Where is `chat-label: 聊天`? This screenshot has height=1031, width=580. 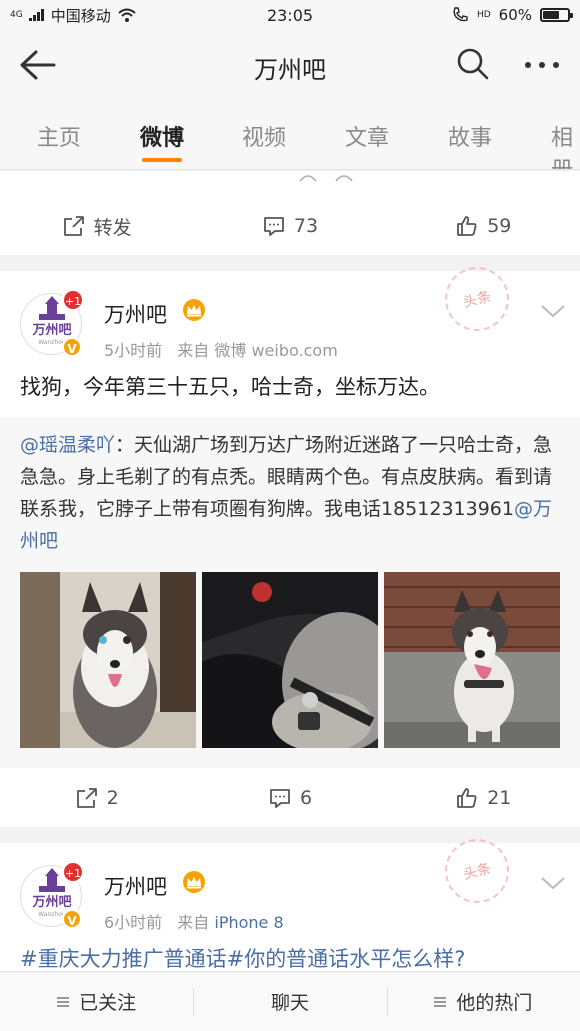 chat-label: 聊天 is located at coordinates (289, 1003).